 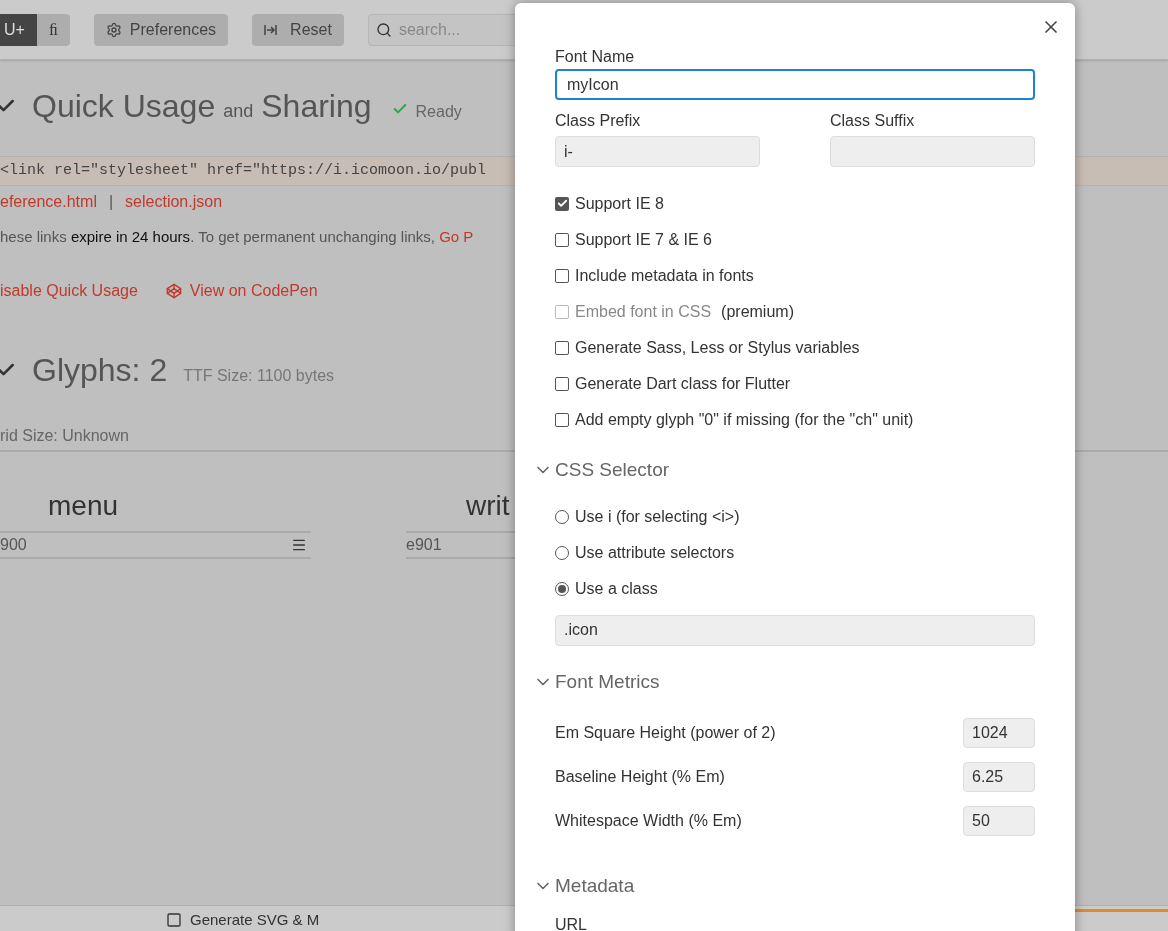 What do you see at coordinates (48, 202) in the screenshot?
I see `file-link: eference.html` at bounding box center [48, 202].